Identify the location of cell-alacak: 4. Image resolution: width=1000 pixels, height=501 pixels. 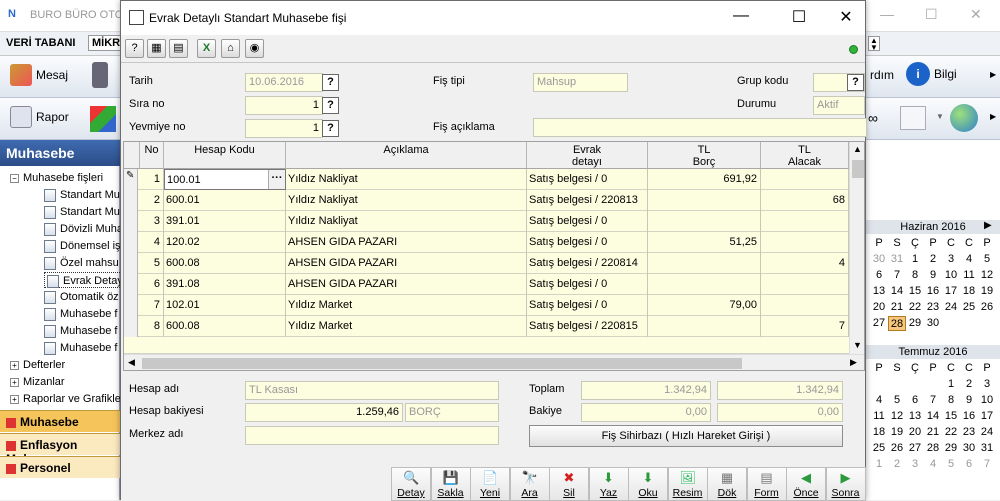
(805, 263).